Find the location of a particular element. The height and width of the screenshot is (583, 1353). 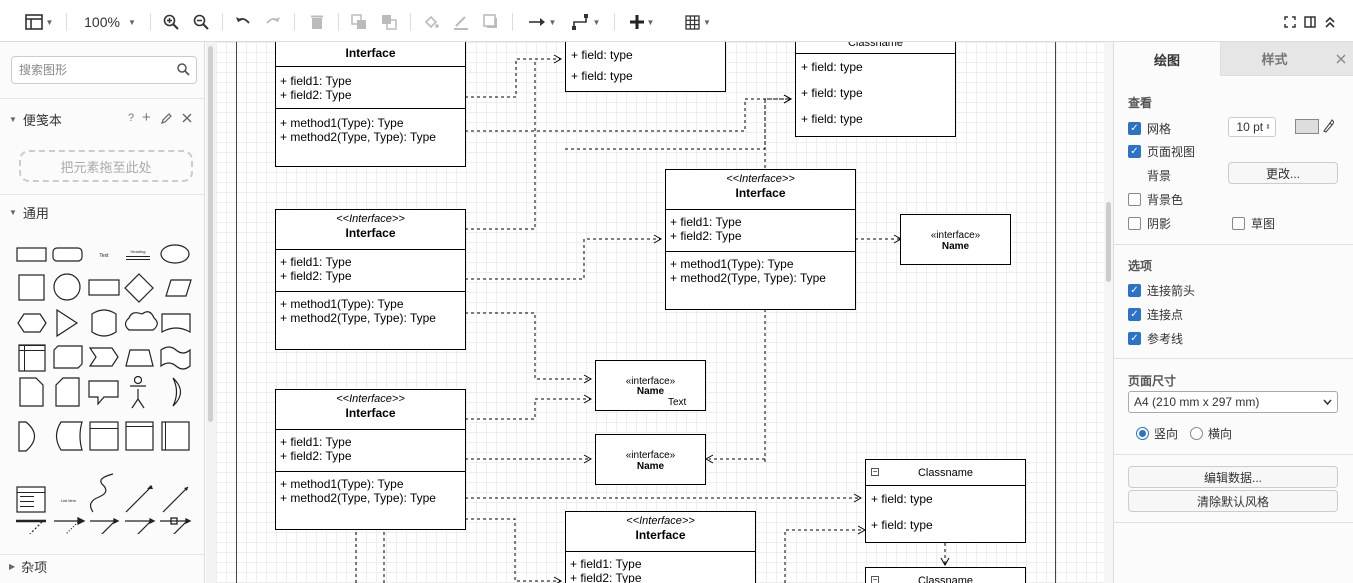

edit-icon is located at coordinates (166, 118).